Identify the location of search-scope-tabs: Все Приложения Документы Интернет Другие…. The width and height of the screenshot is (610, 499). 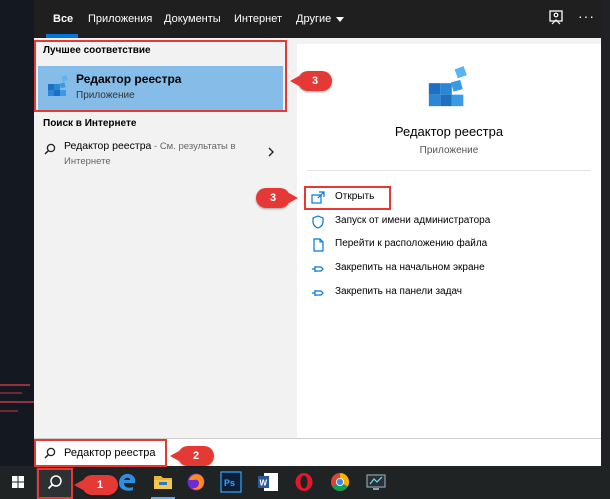
(317, 19).